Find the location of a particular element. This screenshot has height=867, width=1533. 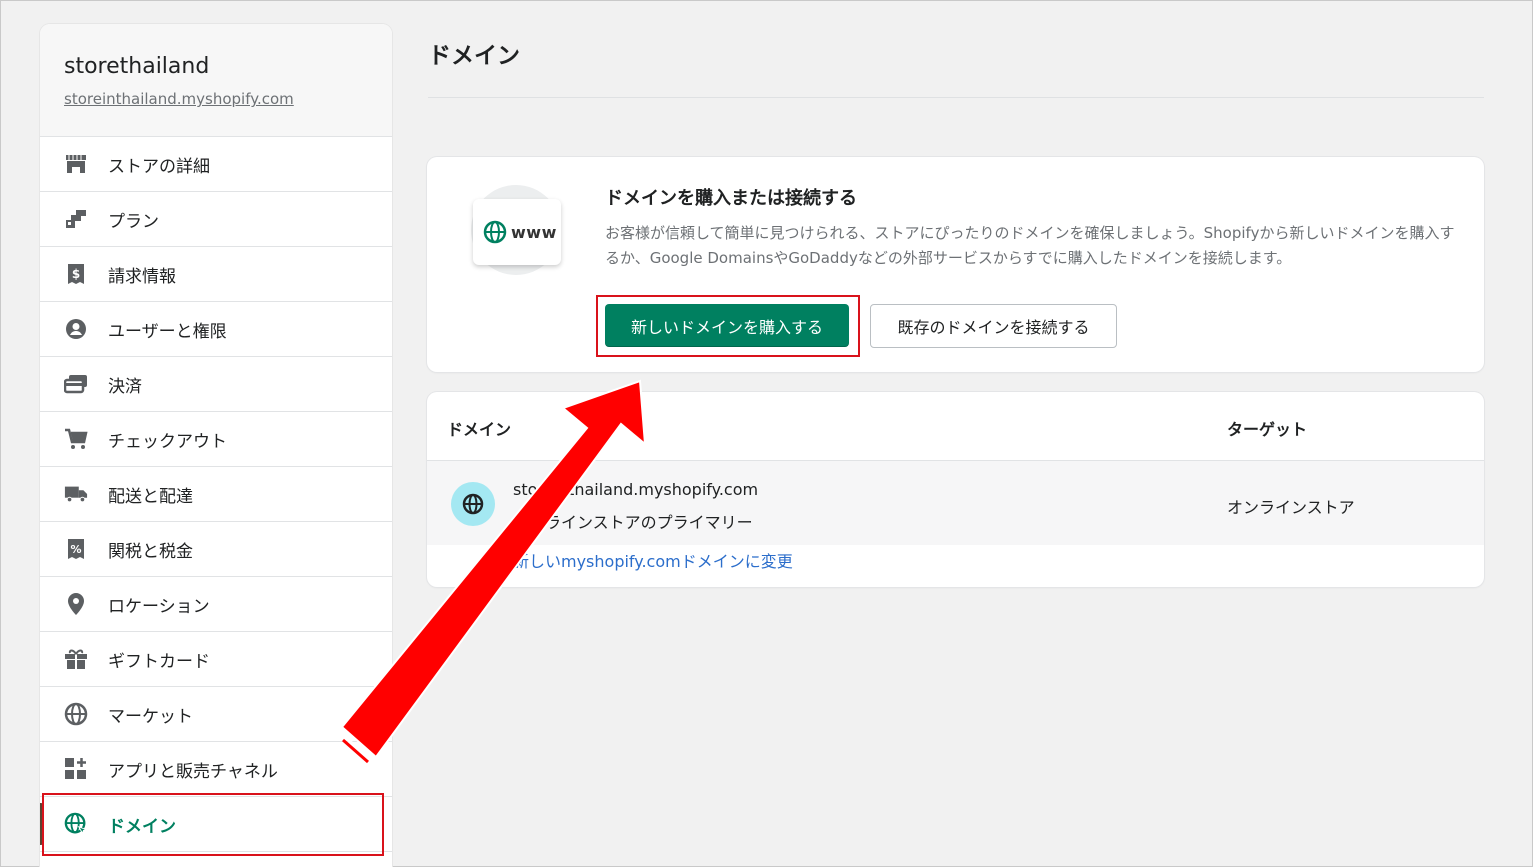

sidebar-item-label: ギフトカード is located at coordinates (159, 661).